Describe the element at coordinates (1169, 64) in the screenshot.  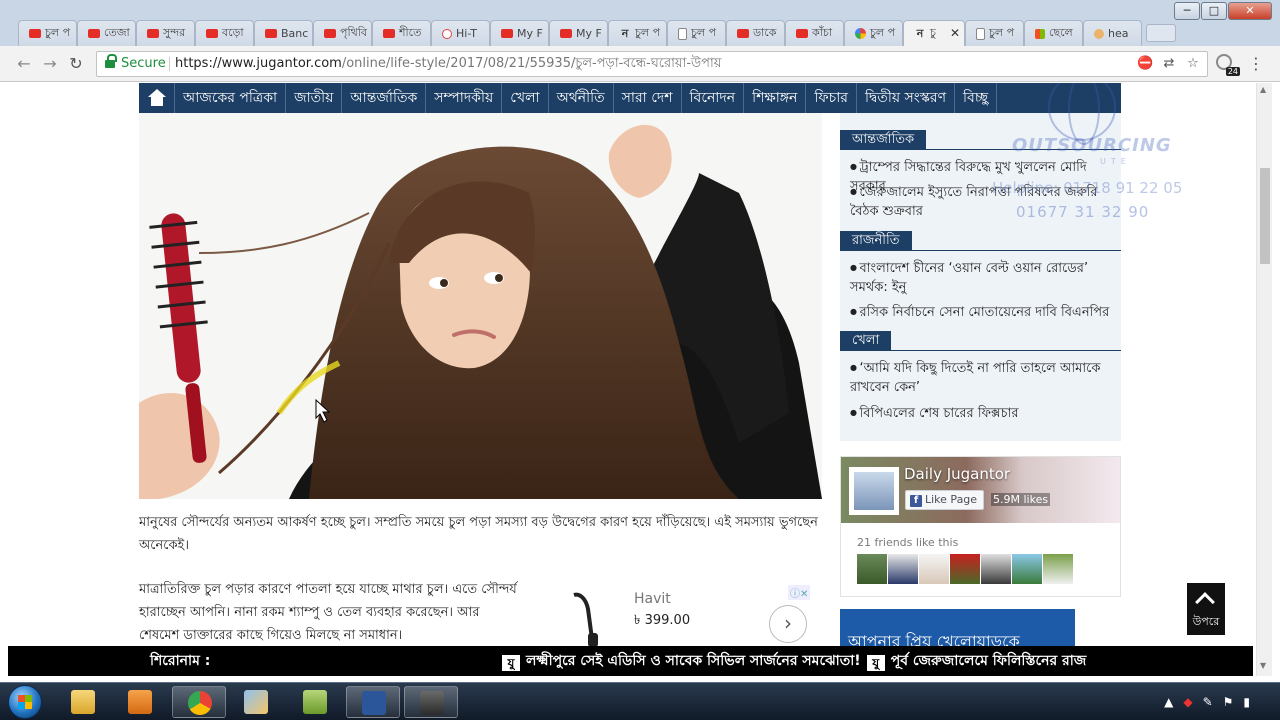
I see `translate-icon: ⇄` at that location.